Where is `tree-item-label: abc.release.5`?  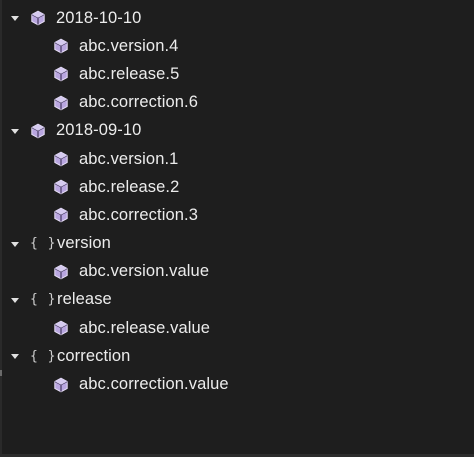
tree-item-label: abc.release.5 is located at coordinates (129, 73).